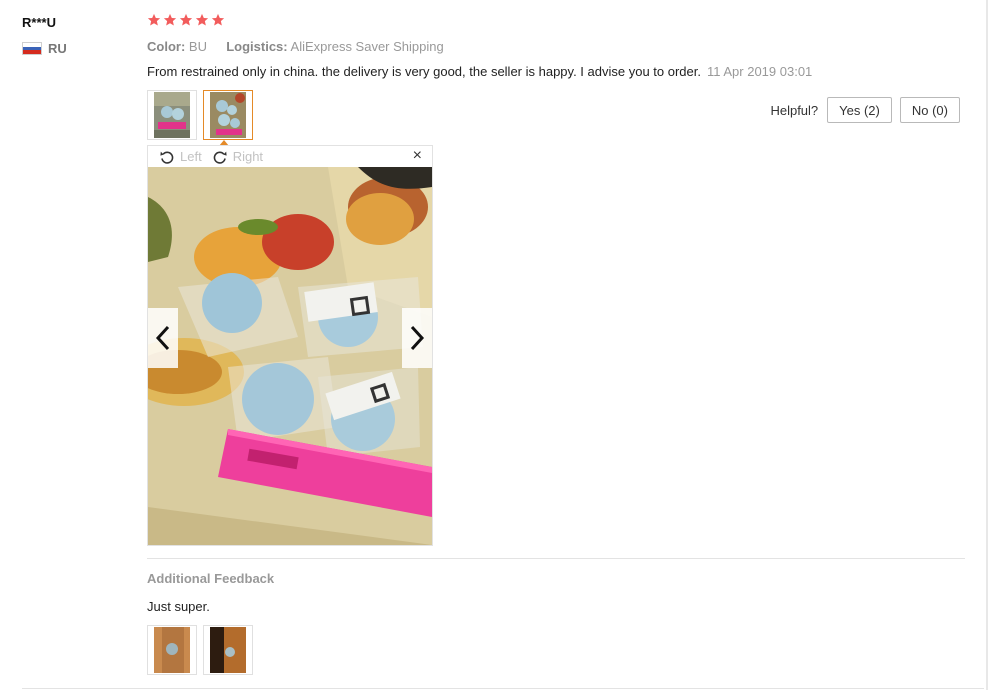  I want to click on rotate-left-button: Left, so click(180, 157).